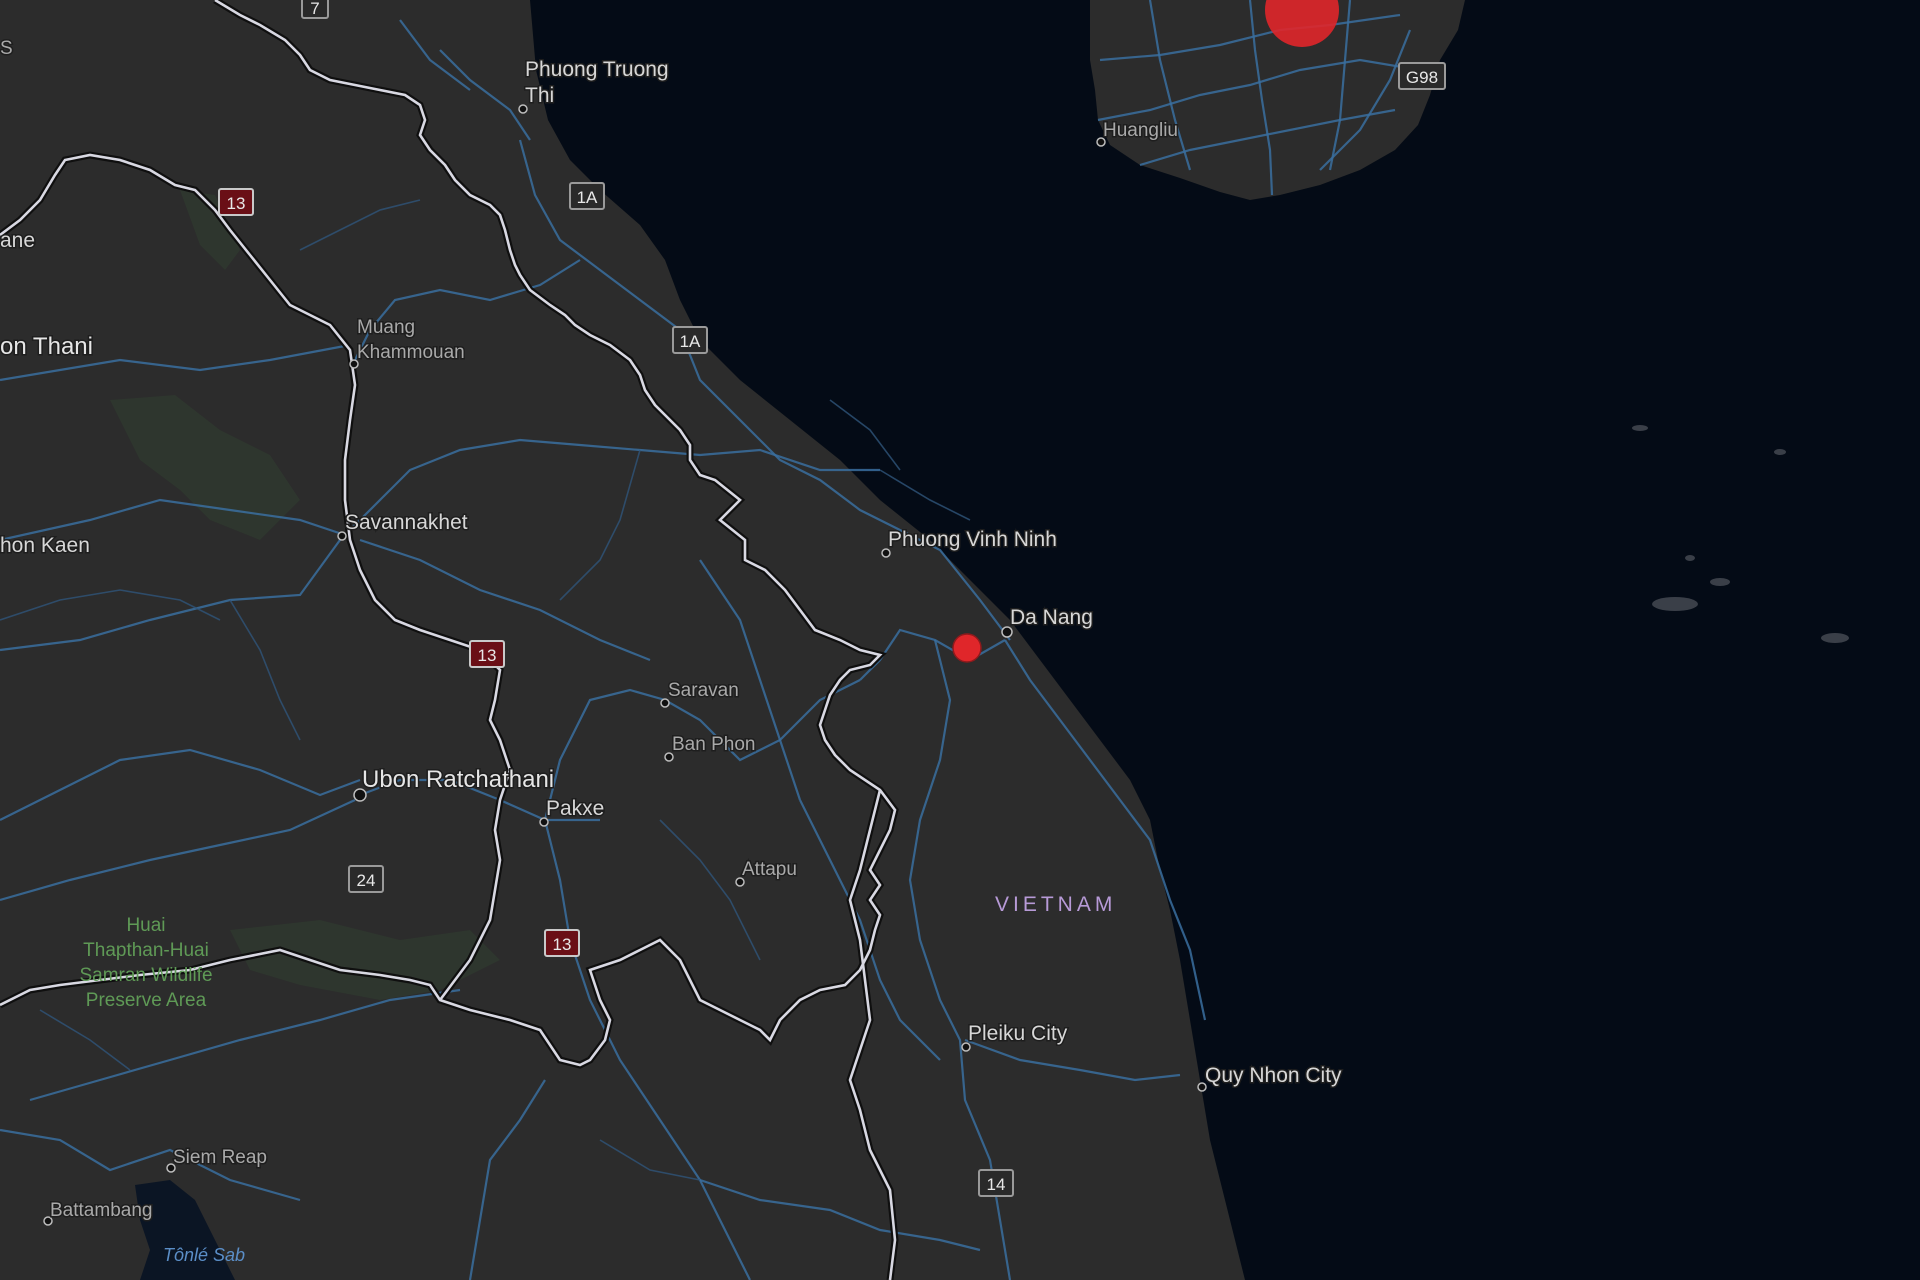 Image resolution: width=1920 pixels, height=1280 pixels. I want to click on road-shield-24-text: 24, so click(366, 880).